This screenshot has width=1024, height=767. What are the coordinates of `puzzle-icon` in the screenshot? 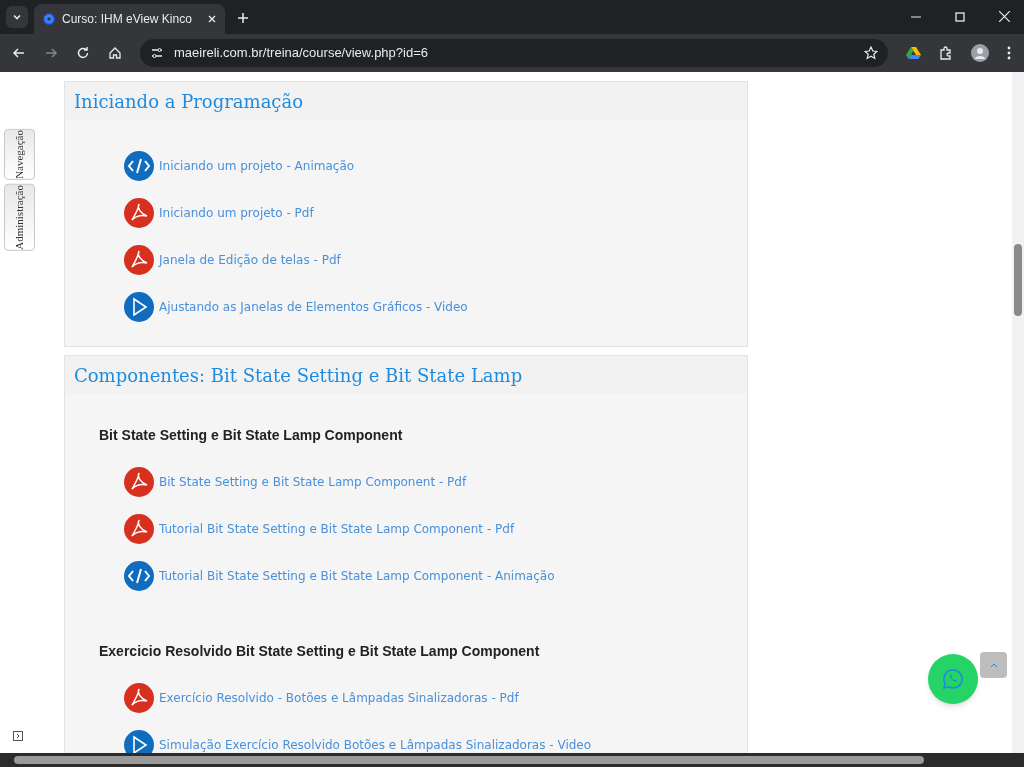 It's located at (946, 53).